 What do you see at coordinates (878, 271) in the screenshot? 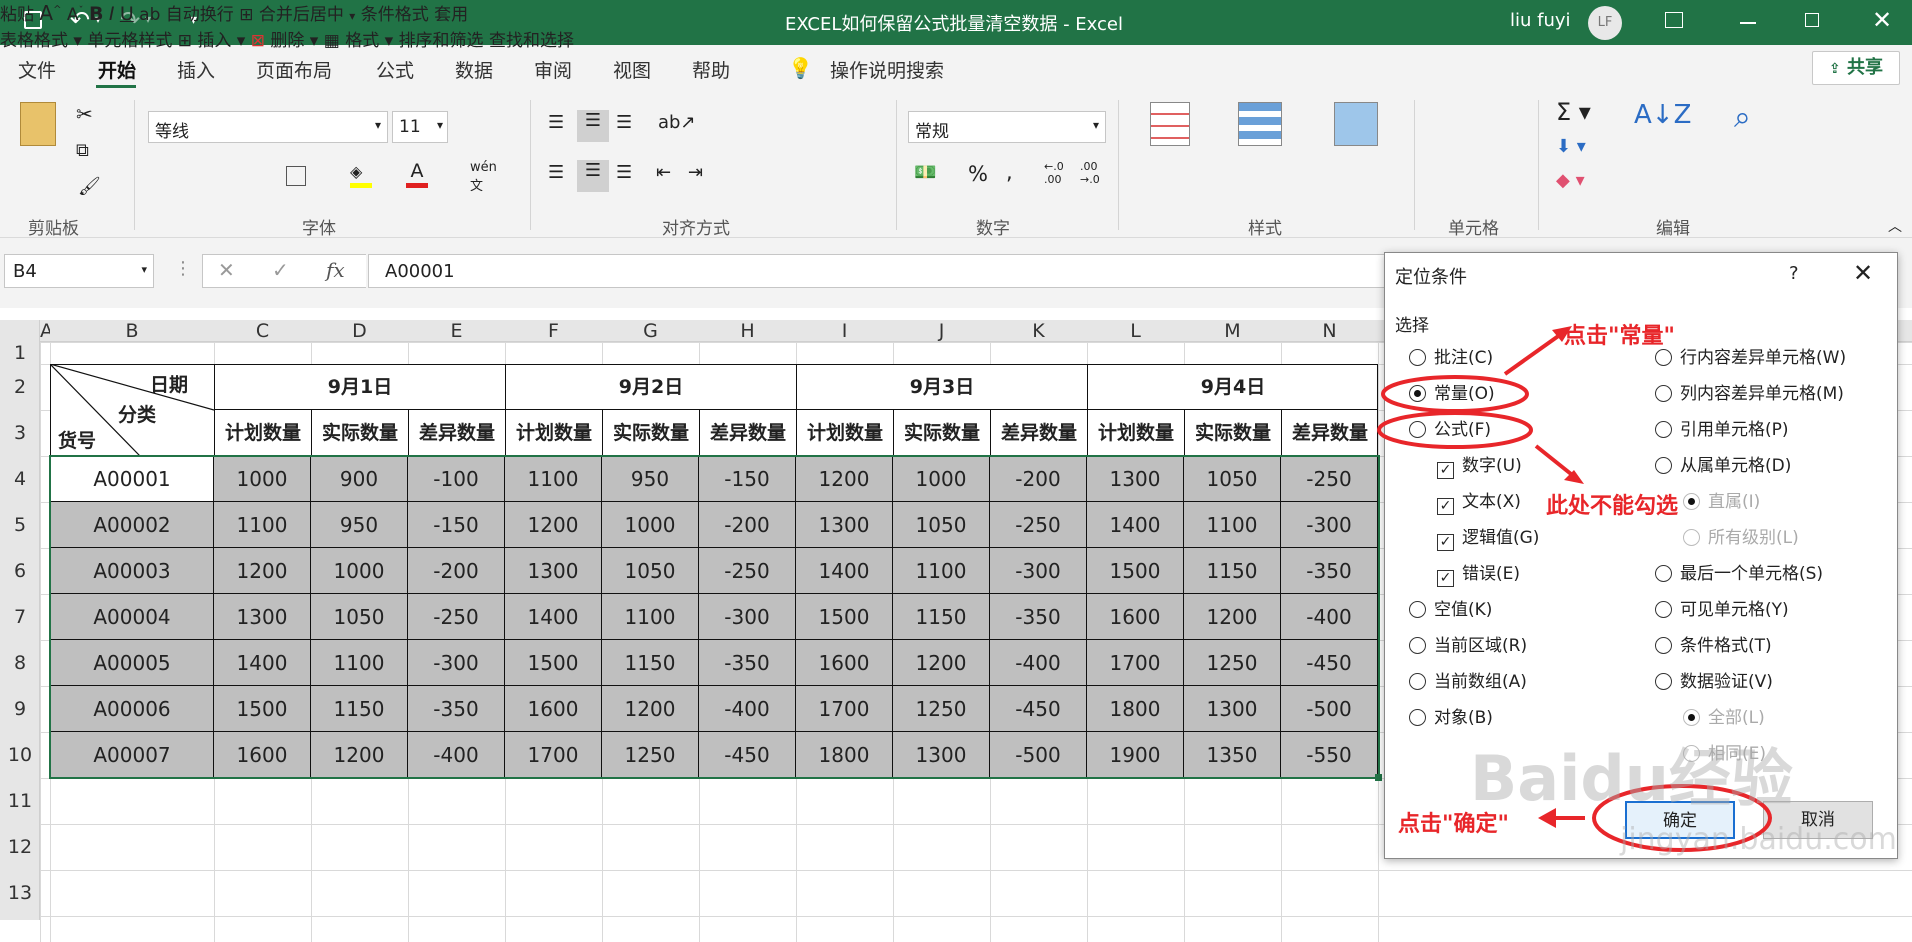
I see `formula-input: A00001` at bounding box center [878, 271].